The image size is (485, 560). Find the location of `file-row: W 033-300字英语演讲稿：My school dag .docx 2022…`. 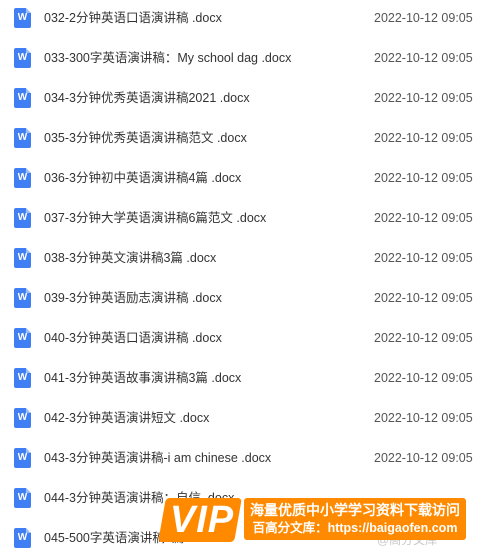

file-row: W 033-300字英语演讲稿：My school dag .docx 2022… is located at coordinates (242, 60).